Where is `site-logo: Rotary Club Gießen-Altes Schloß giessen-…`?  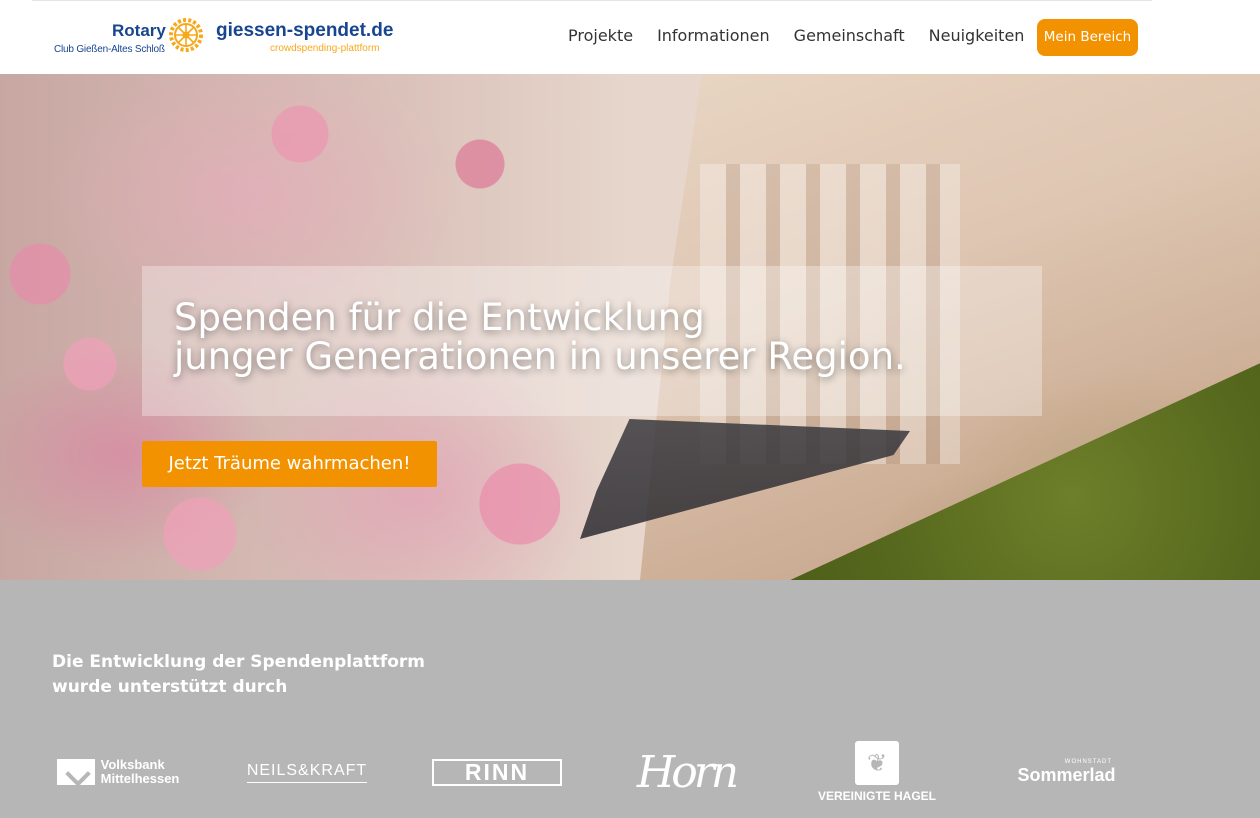 site-logo: Rotary Club Gießen-Altes Schloß giessen-… is located at coordinates (224, 37).